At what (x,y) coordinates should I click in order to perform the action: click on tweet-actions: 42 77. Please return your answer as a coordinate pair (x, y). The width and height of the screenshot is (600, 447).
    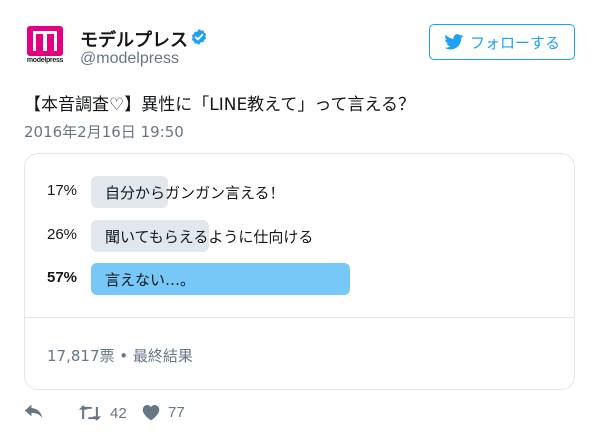
    Looking at the image, I should click on (174, 417).